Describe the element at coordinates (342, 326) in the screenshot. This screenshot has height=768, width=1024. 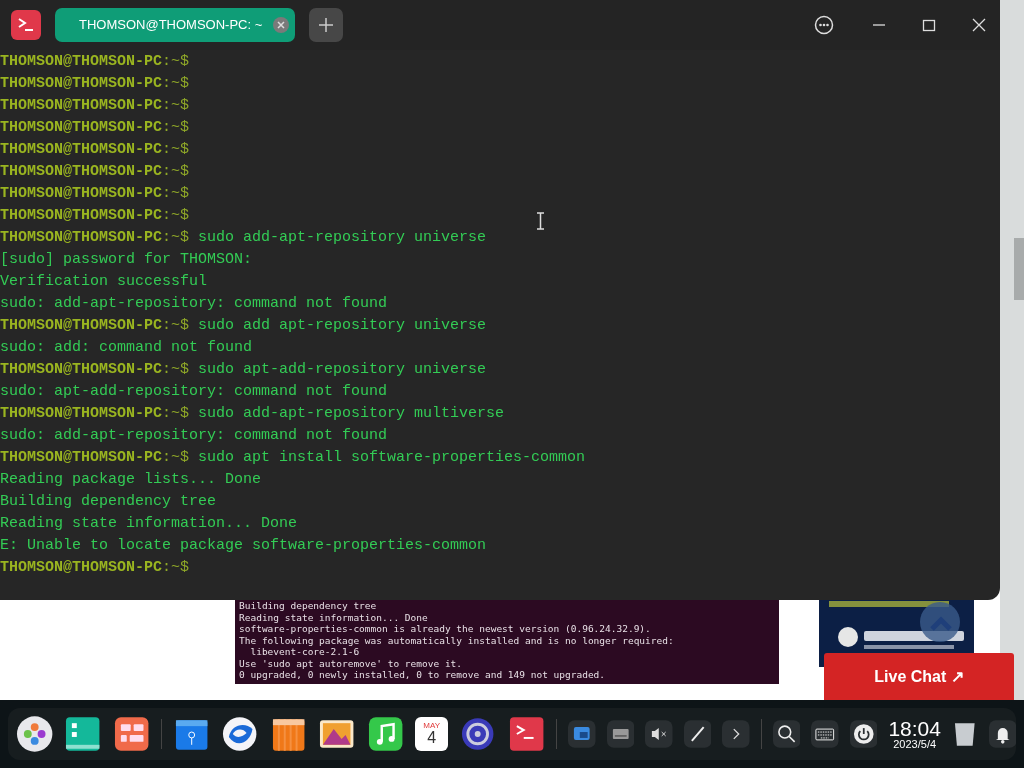
I see `command-text: sudo add apt-repository universe` at that location.